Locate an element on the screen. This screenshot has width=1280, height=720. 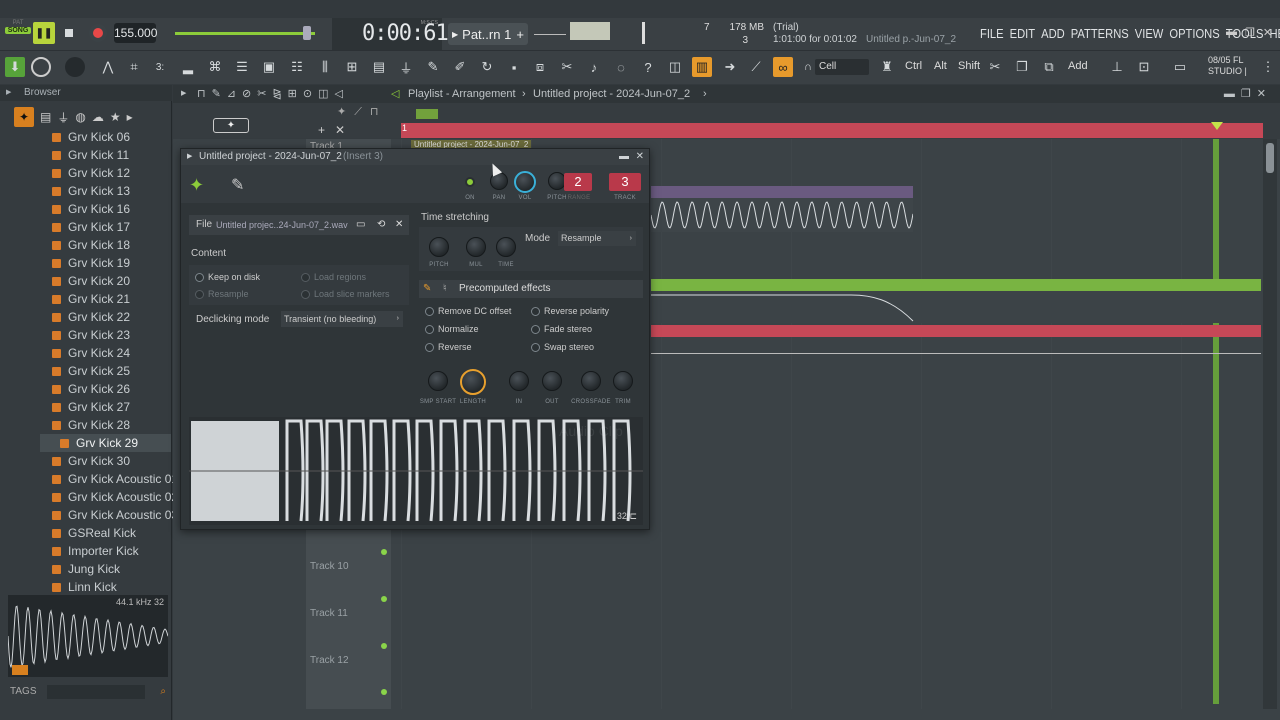
restore-icon: ❐ is located at coordinates (1250, 32).